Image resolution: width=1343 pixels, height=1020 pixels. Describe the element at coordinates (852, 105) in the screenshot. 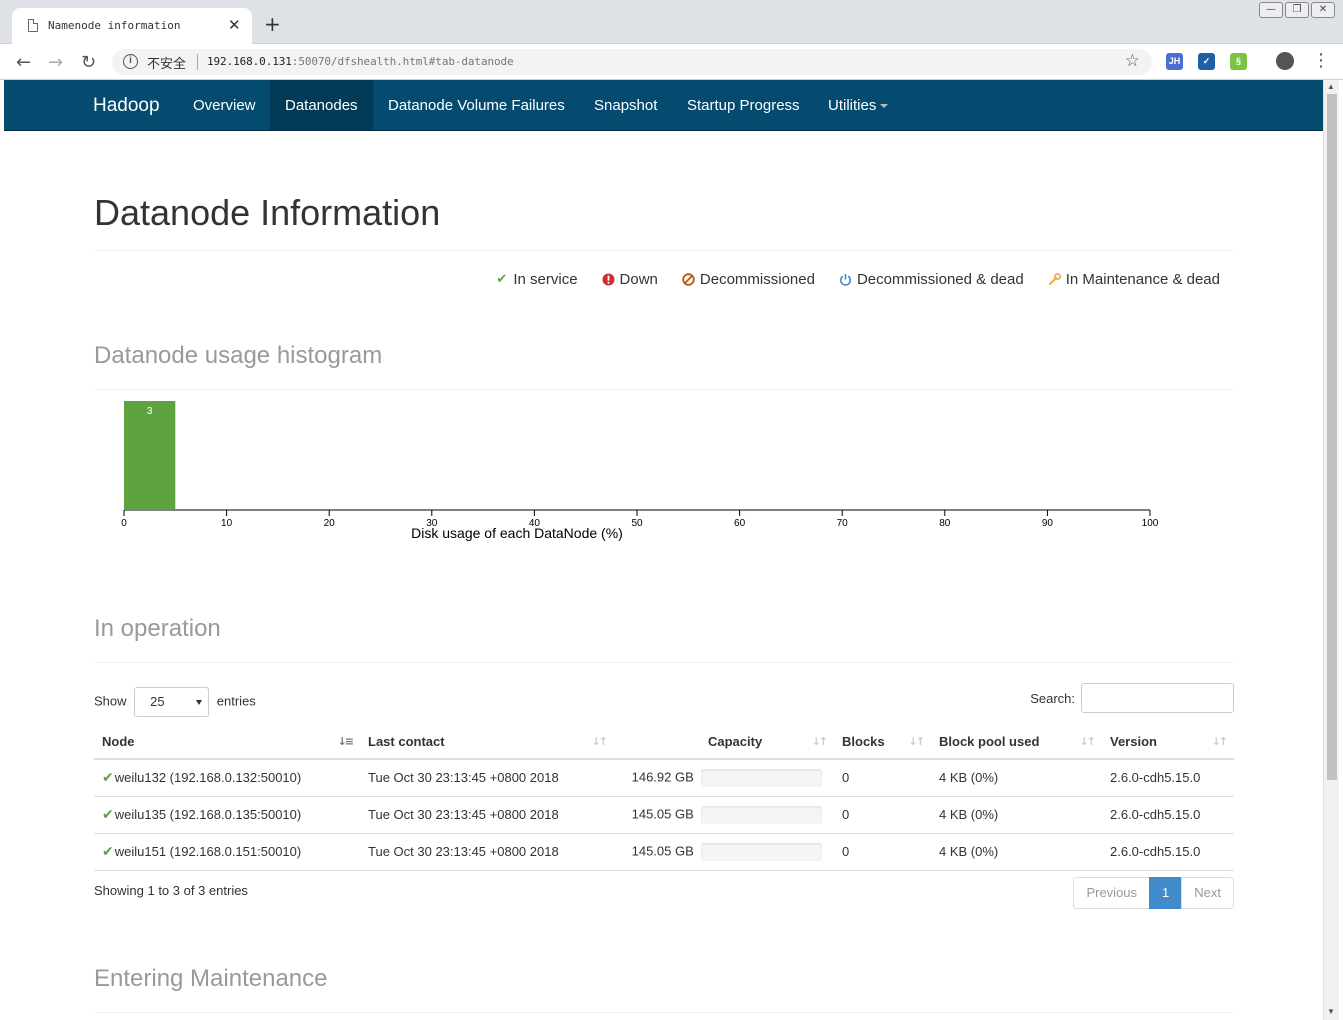

I see `nav-utilities-label: Utilities` at that location.